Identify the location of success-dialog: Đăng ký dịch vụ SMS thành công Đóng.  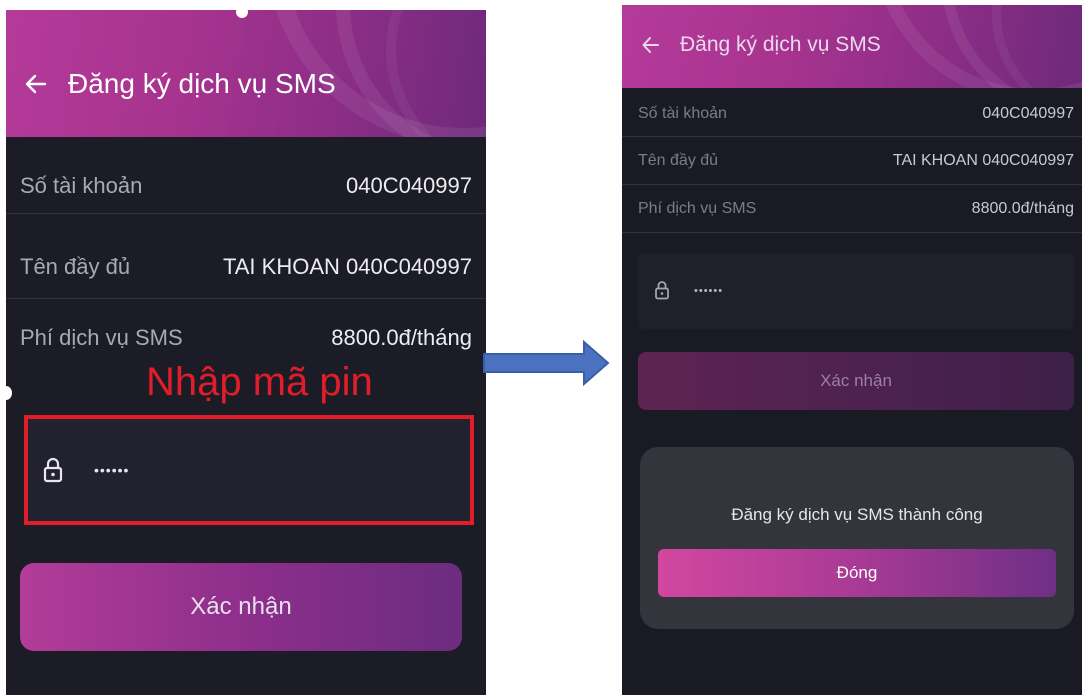
(857, 538).